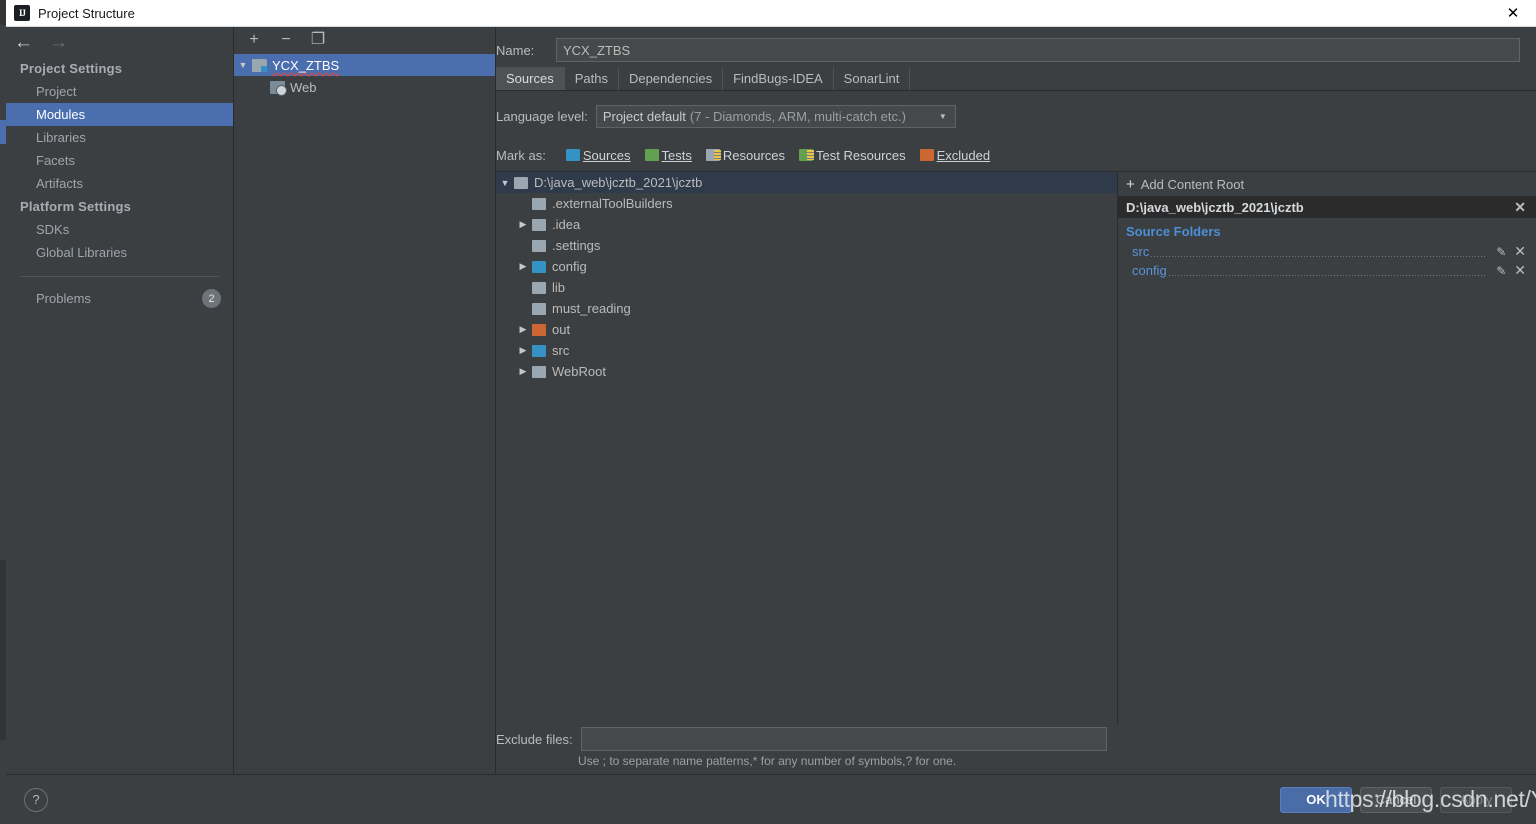 The image size is (1536, 824). What do you see at coordinates (259, 65) in the screenshot?
I see `folder-module-icon` at bounding box center [259, 65].